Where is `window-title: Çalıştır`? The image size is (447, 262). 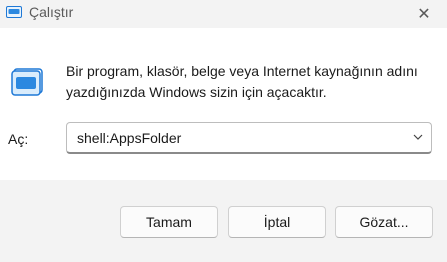 window-title: Çalıştır is located at coordinates (51, 12).